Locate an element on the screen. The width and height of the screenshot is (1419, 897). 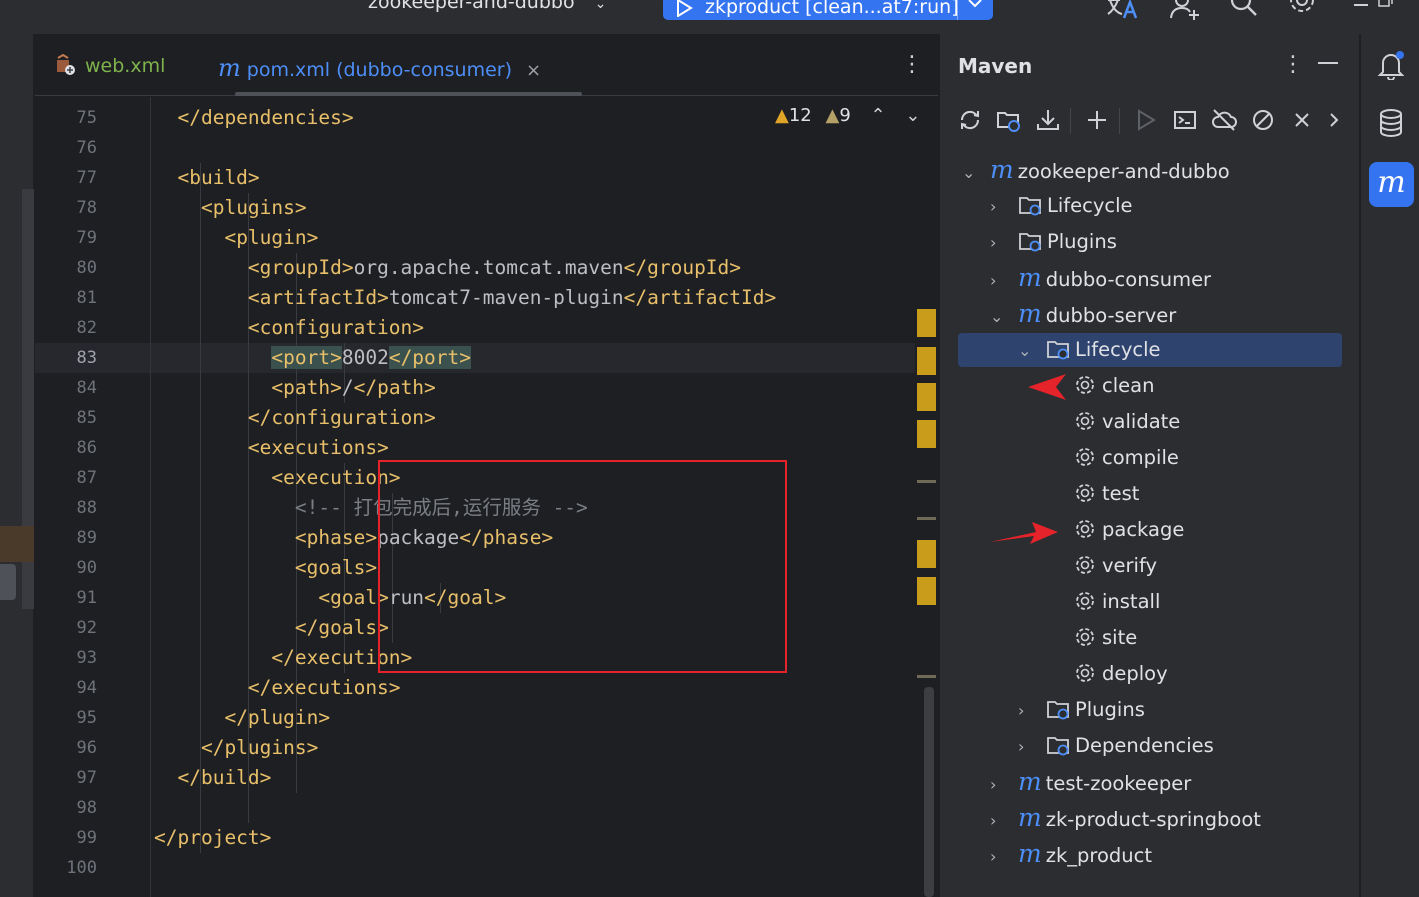
minimize-icon is located at coordinates (1328, 63).